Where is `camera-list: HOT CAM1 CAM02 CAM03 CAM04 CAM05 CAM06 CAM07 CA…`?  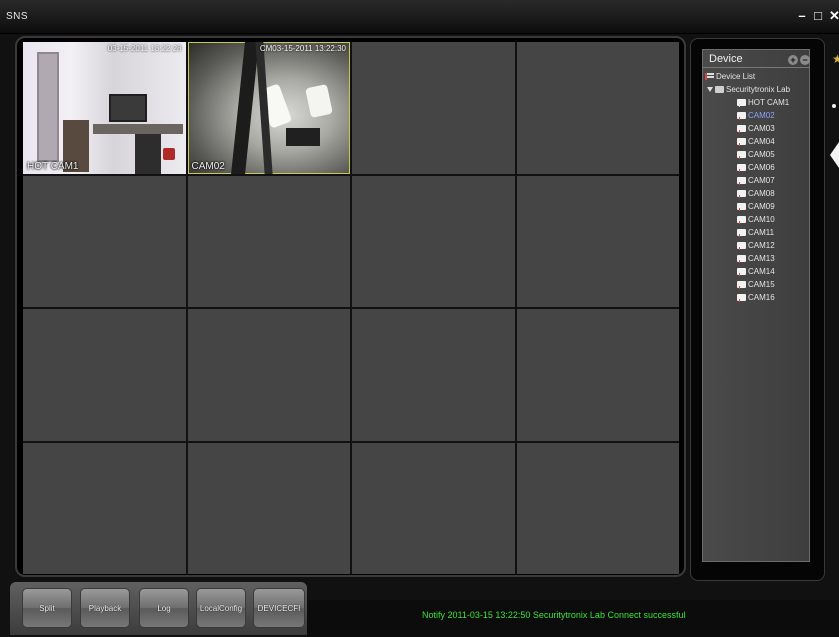
camera-list: HOT CAM1 CAM02 CAM03 CAM04 CAM05 CAM06 CAM07 CA… is located at coordinates (757, 200).